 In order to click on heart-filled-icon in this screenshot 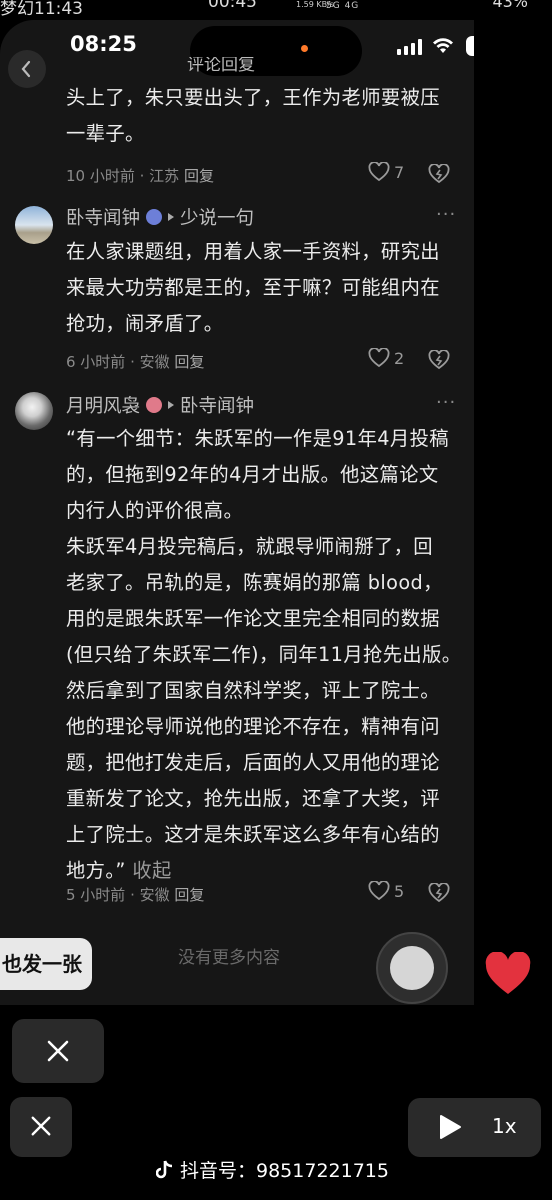, I will do `click(508, 974)`.